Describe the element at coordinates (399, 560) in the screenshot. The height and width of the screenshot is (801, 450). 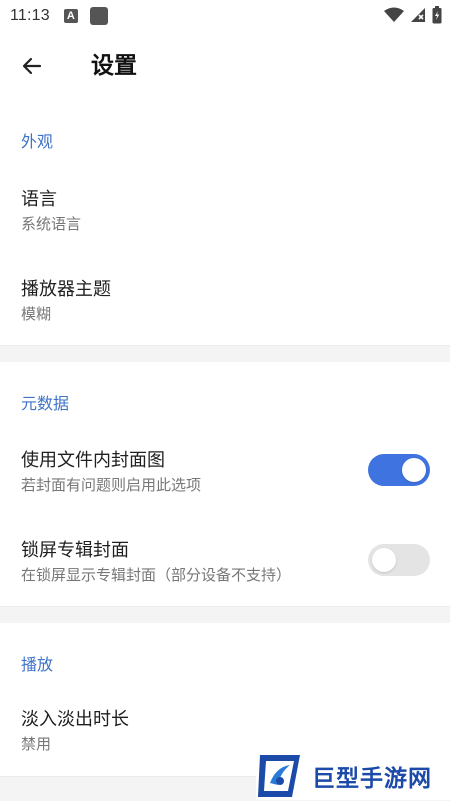
I see `lockscreen-cover-toggle` at that location.